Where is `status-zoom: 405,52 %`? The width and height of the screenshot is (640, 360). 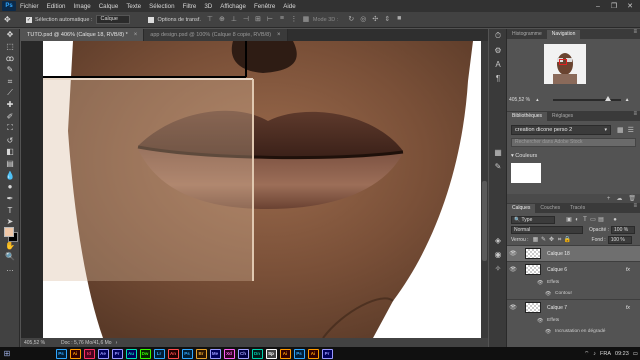 status-zoom: 405,52 % is located at coordinates (36, 343).